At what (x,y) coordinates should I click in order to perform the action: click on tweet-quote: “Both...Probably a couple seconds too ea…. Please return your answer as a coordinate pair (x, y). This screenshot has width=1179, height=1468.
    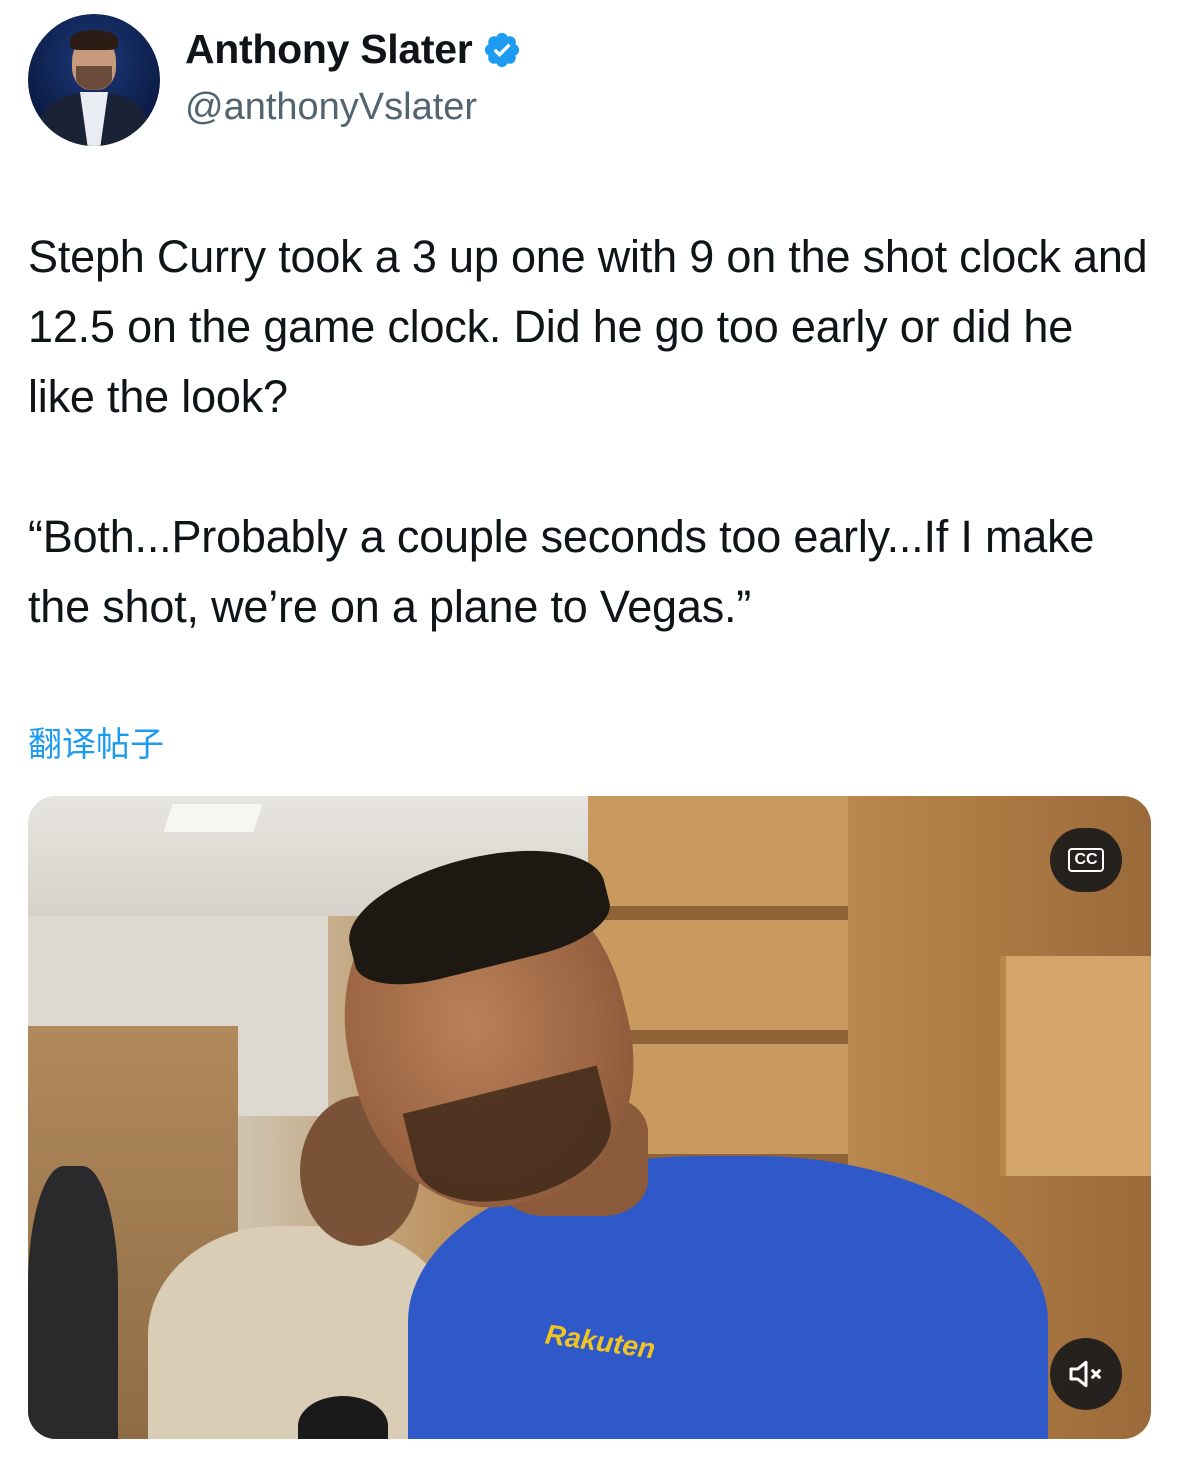
    Looking at the image, I should click on (561, 571).